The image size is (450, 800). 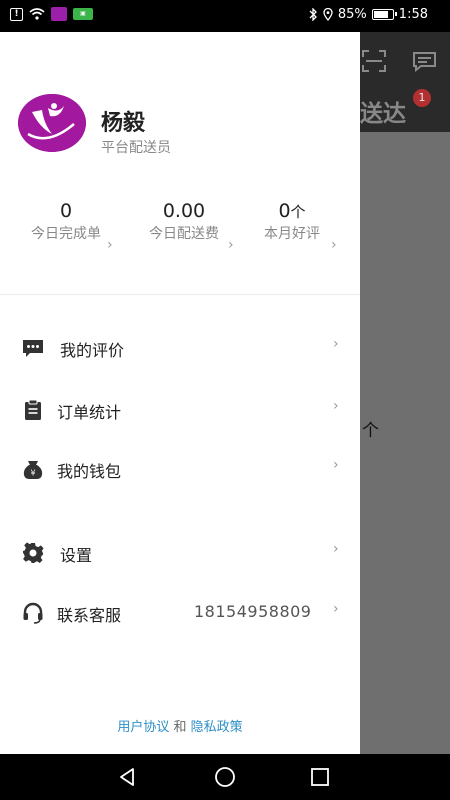 I want to click on footer-legal: 用户协议 和 隐私政策, so click(x=180, y=725).